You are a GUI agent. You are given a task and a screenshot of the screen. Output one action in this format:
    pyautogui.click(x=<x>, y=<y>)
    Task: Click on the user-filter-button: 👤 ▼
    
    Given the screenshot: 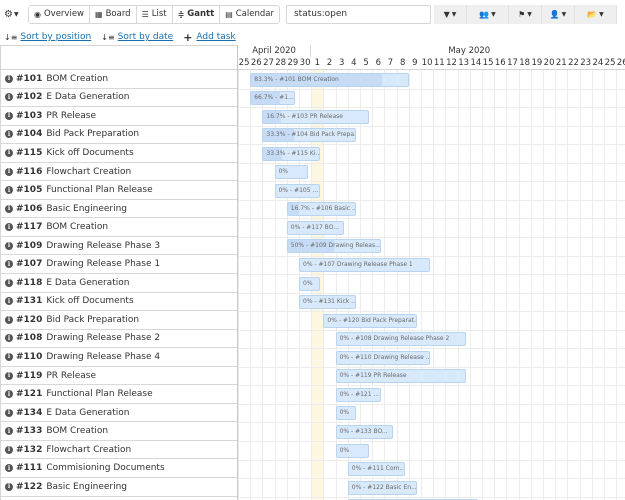 What is the action you would take?
    pyautogui.click(x=558, y=14)
    